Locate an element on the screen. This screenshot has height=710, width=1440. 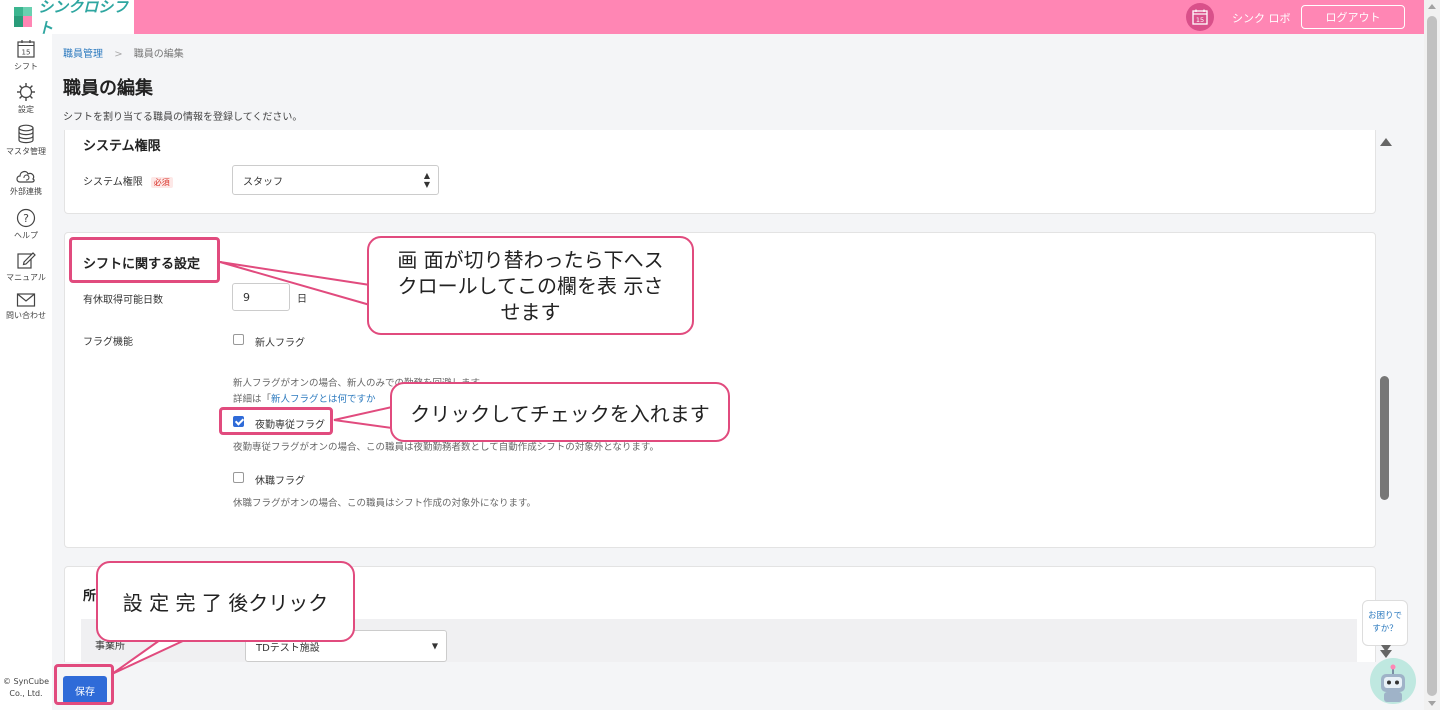
page-description: シフトを割り当てる職員の情報を登録してください。 is located at coordinates (183, 117).